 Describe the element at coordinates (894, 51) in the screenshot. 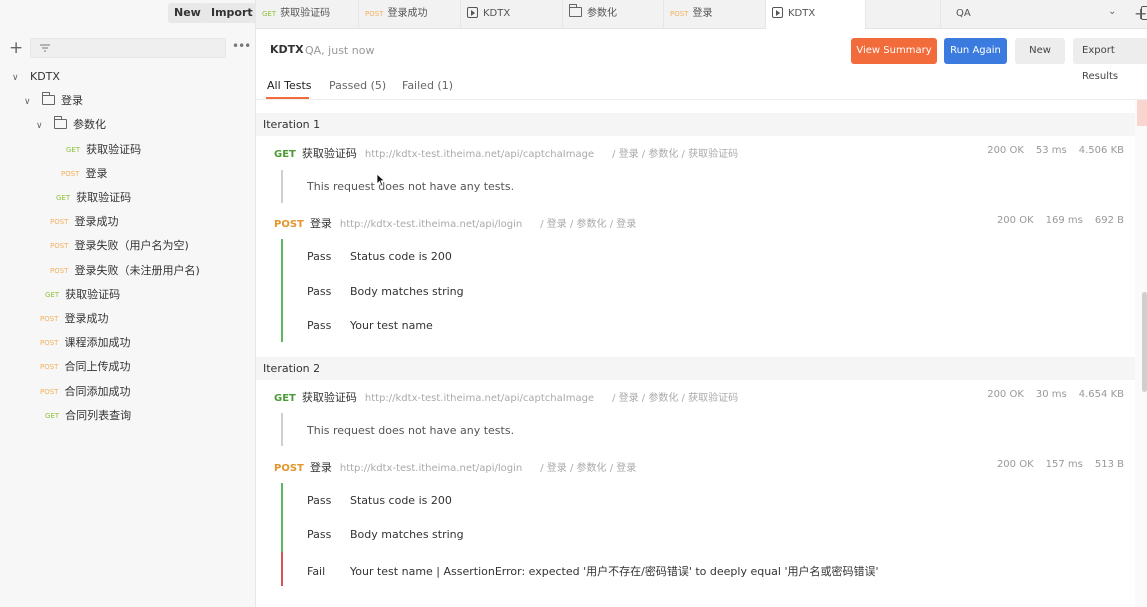

I see `view-summary-button: View Summary` at that location.